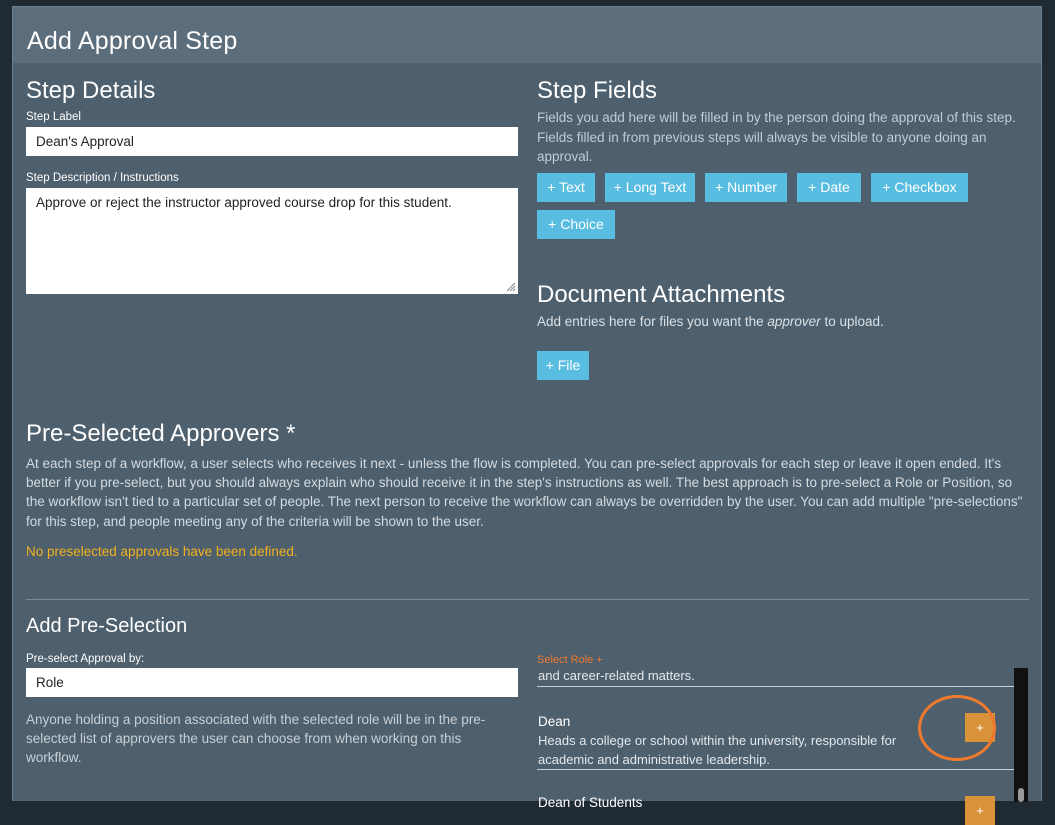 Image resolution: width=1055 pixels, height=825 pixels. What do you see at coordinates (1021, 795) in the screenshot?
I see `role-list-scroll-thumb` at bounding box center [1021, 795].